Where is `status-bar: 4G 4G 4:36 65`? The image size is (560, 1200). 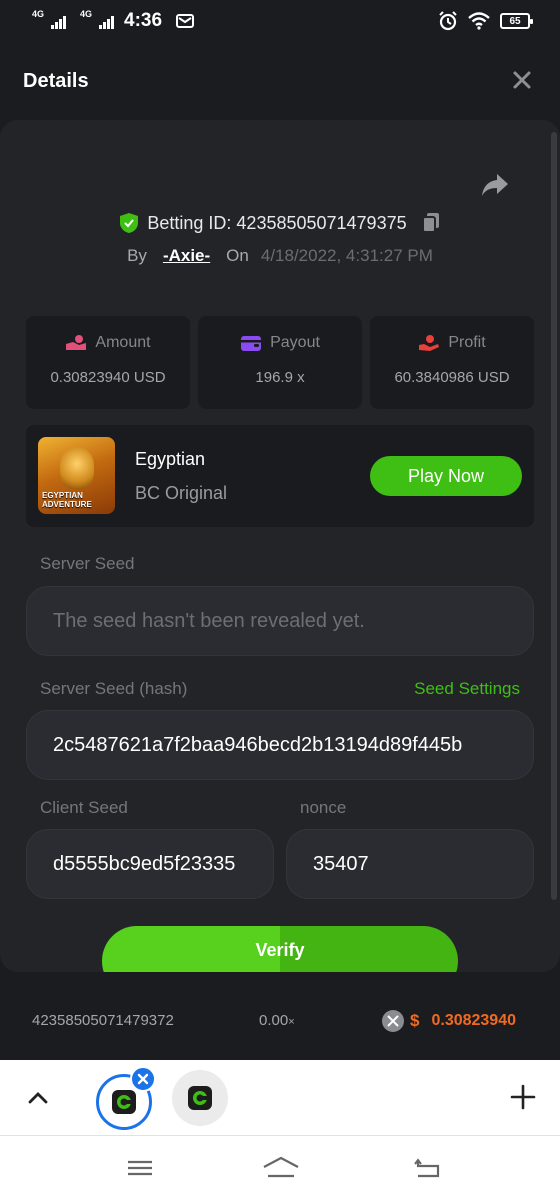
status-bar: 4G 4G 4:36 65 is located at coordinates (280, 22).